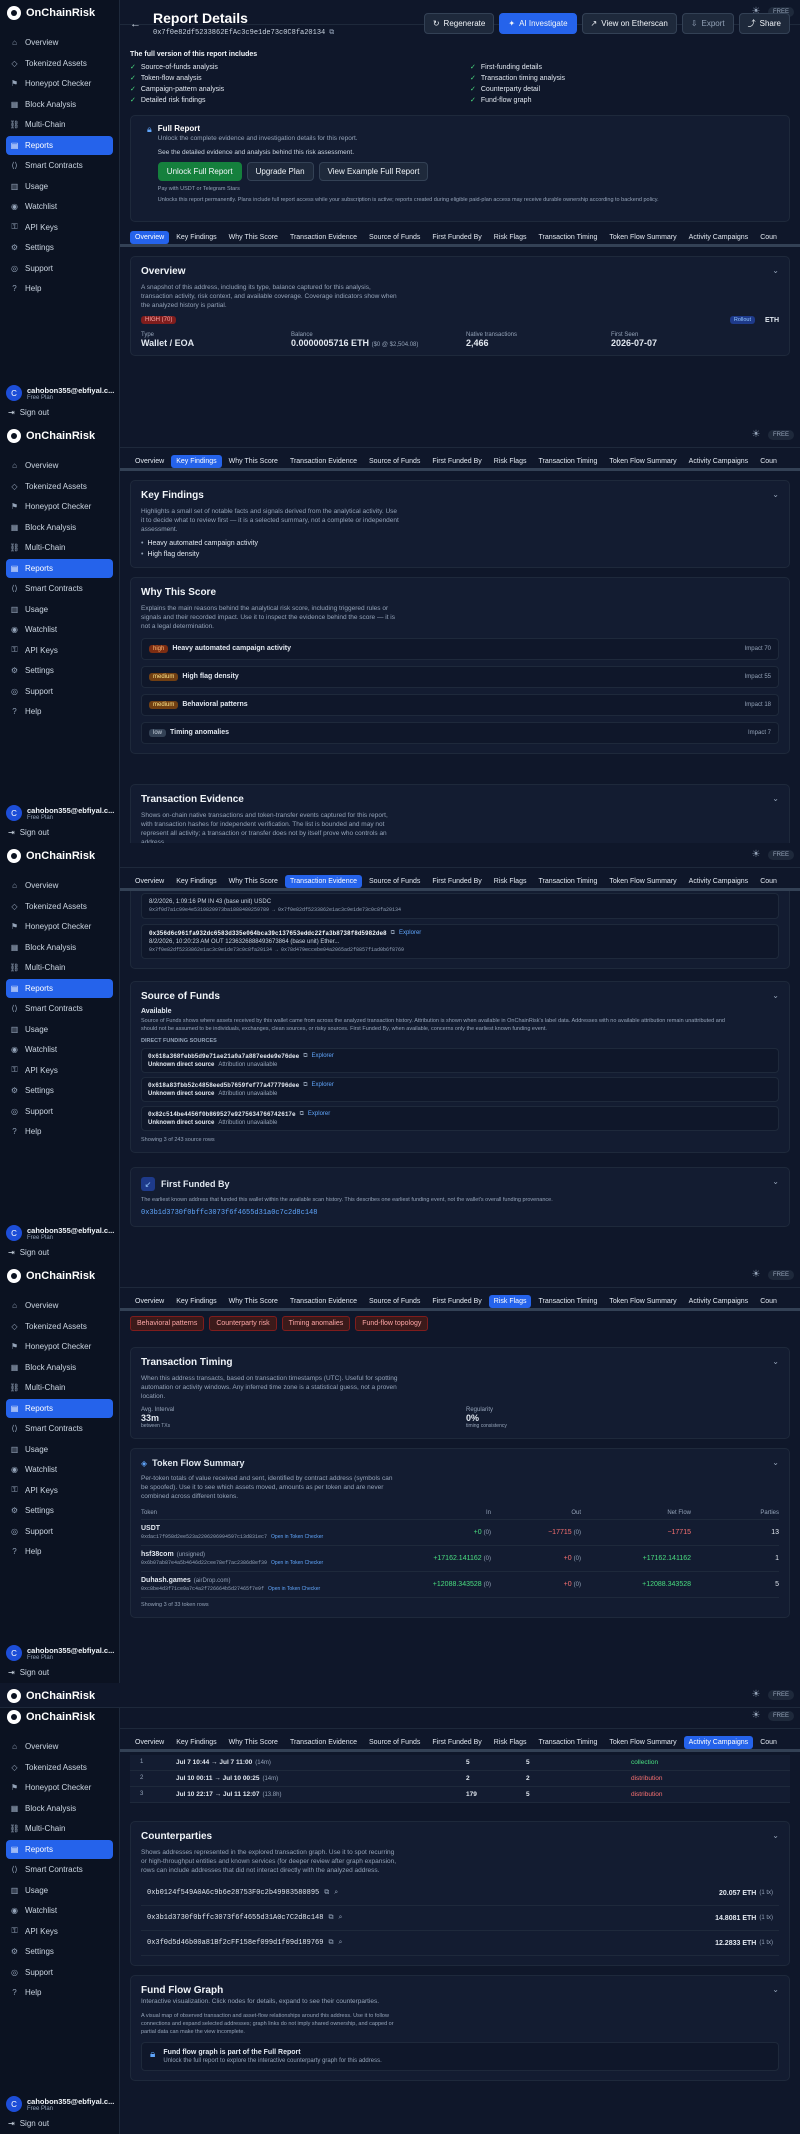 This screenshot has height=2134, width=800. Describe the element at coordinates (538, 23) in the screenshot. I see `ai-investigate-button: ✦ AI Investigate` at that location.